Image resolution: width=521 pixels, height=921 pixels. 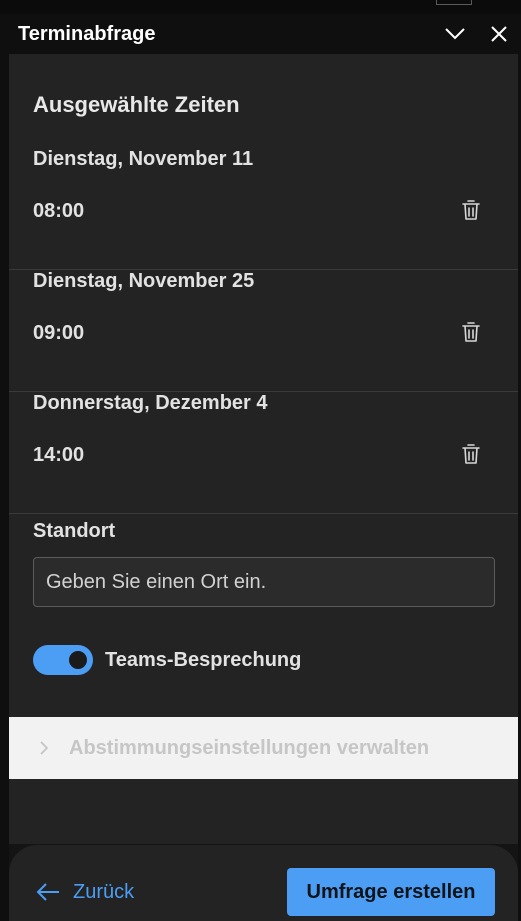 I want to click on manage-poll-settings-row: Abstimmungseinstellungen verwalten, so click(x=263, y=748).